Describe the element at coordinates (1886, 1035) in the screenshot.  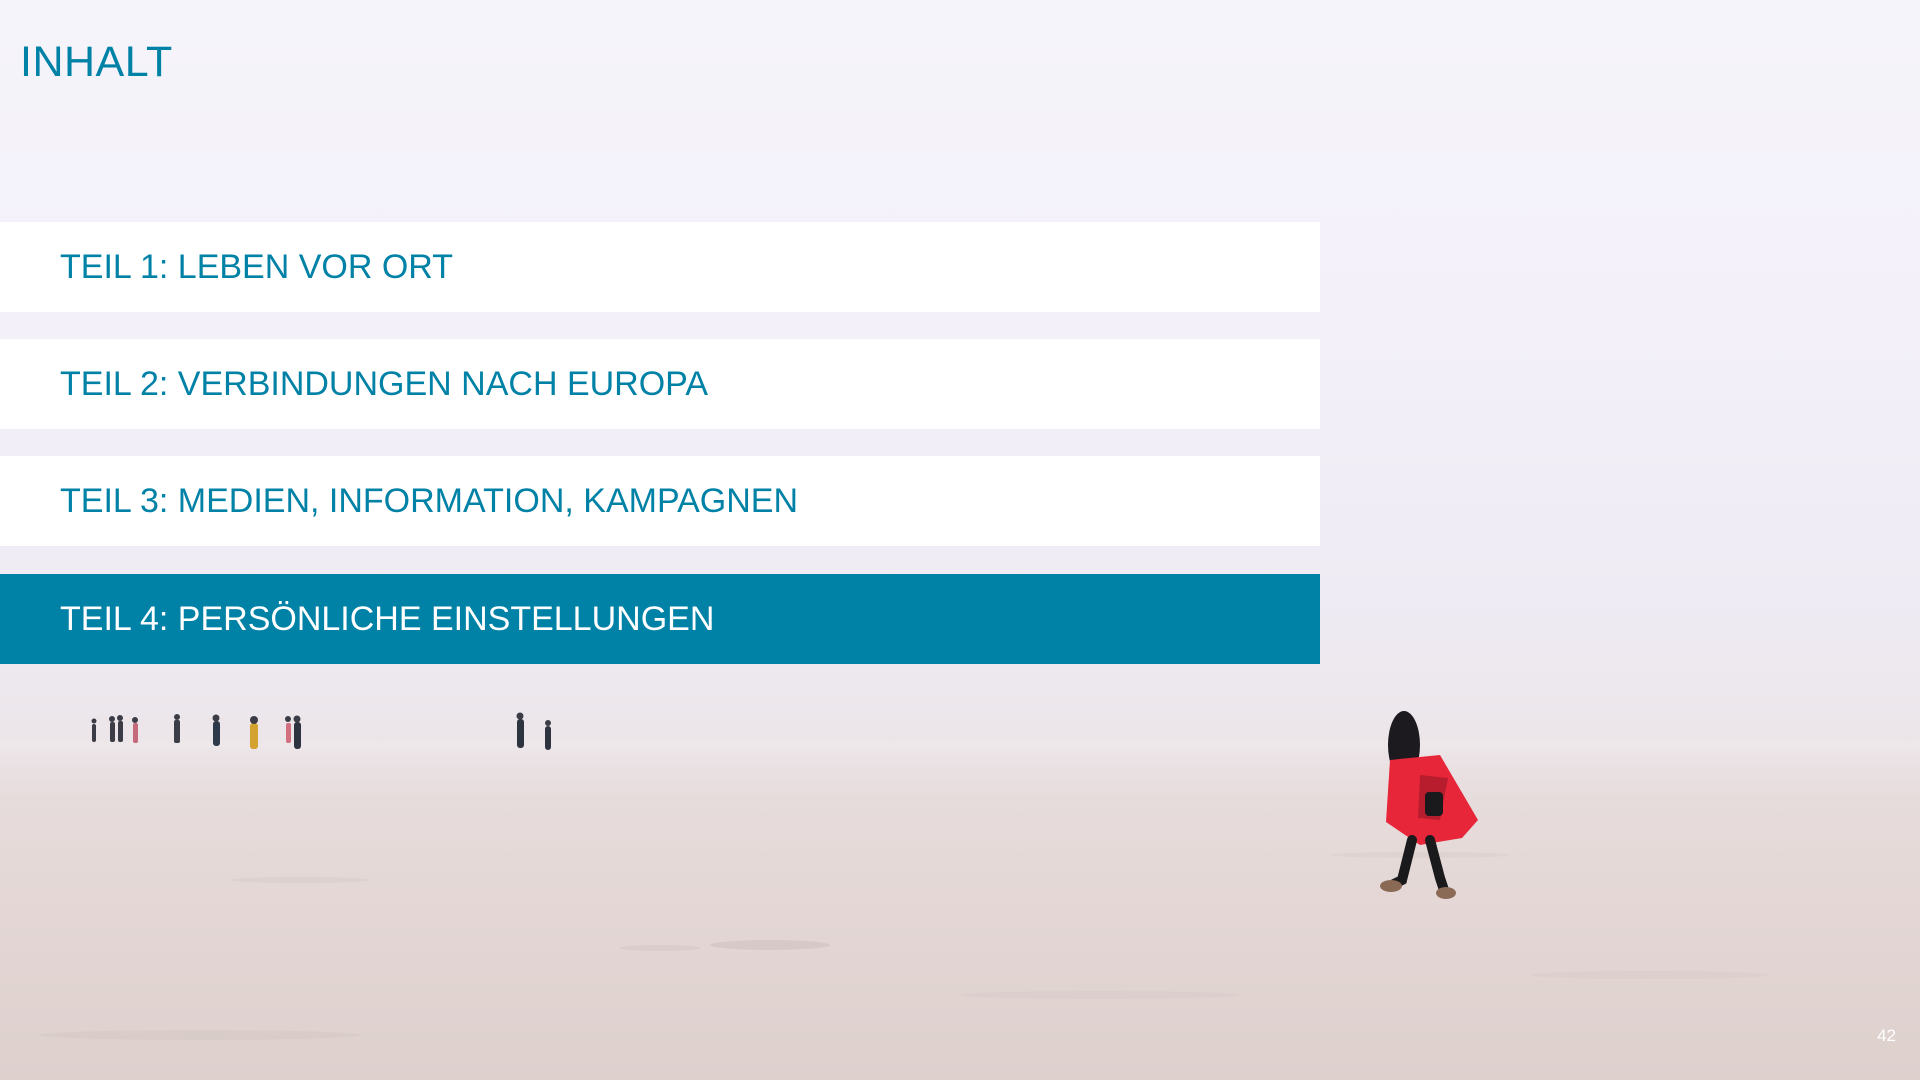
I see `page-number: 42` at that location.